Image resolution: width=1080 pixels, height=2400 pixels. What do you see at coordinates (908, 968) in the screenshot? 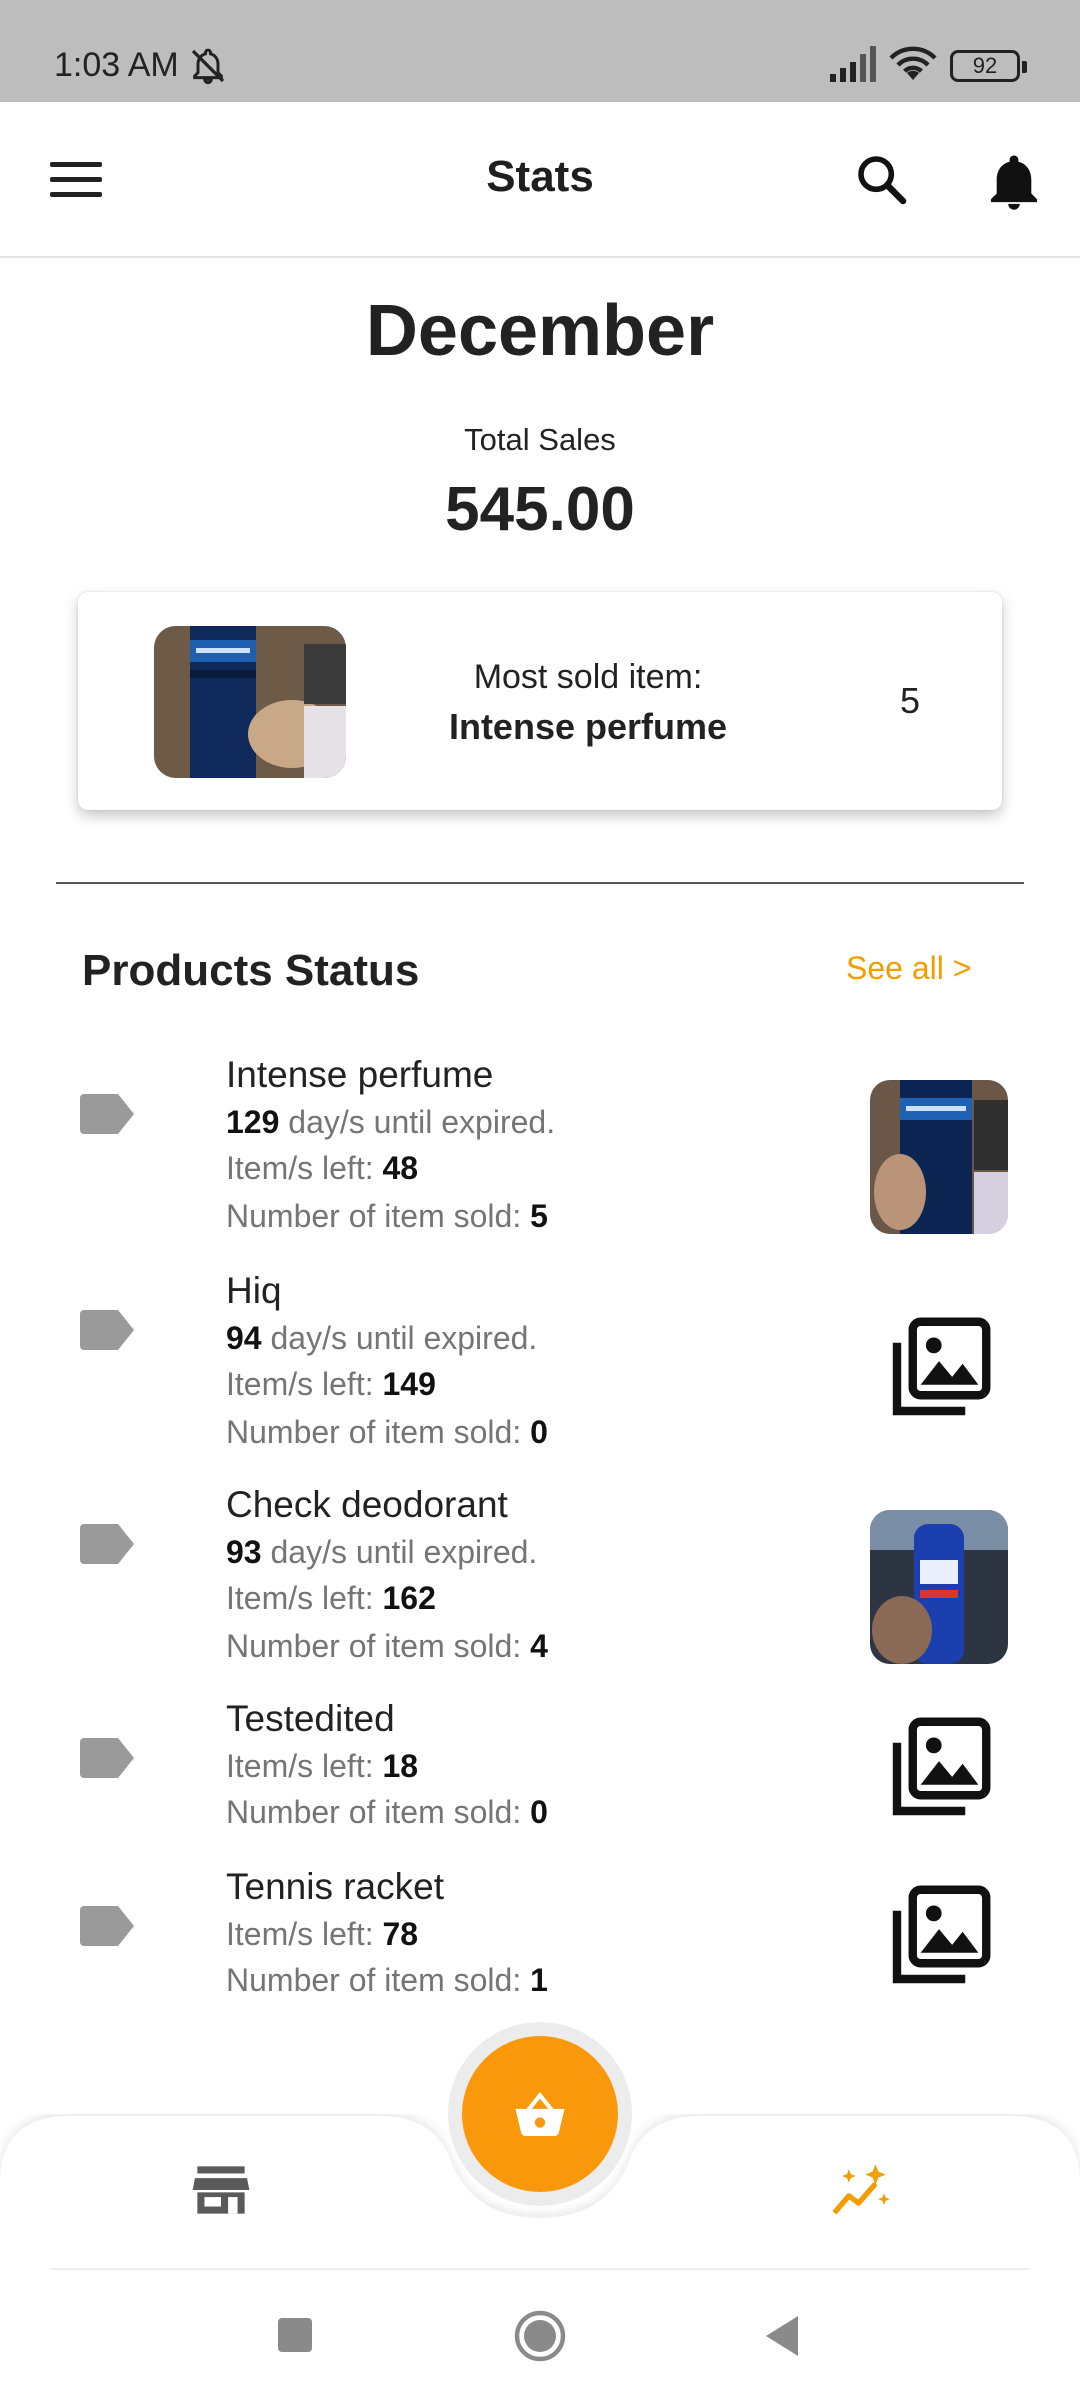
I see `see-all-link: See all >` at bounding box center [908, 968].